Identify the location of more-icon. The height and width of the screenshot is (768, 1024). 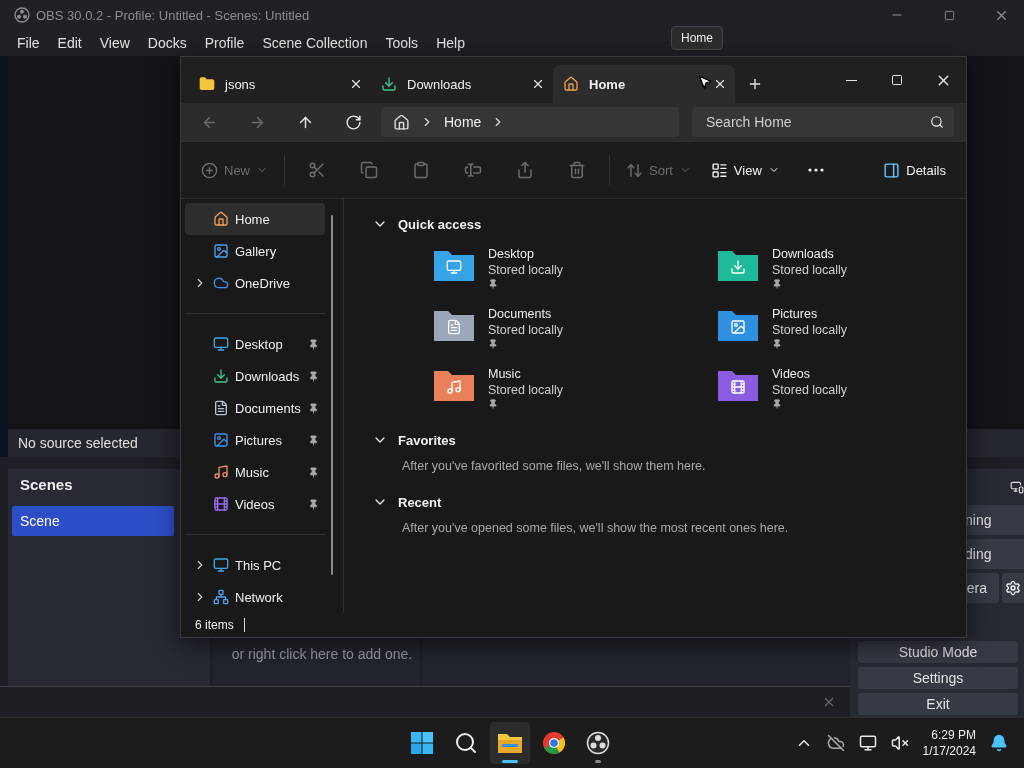
(815, 170).